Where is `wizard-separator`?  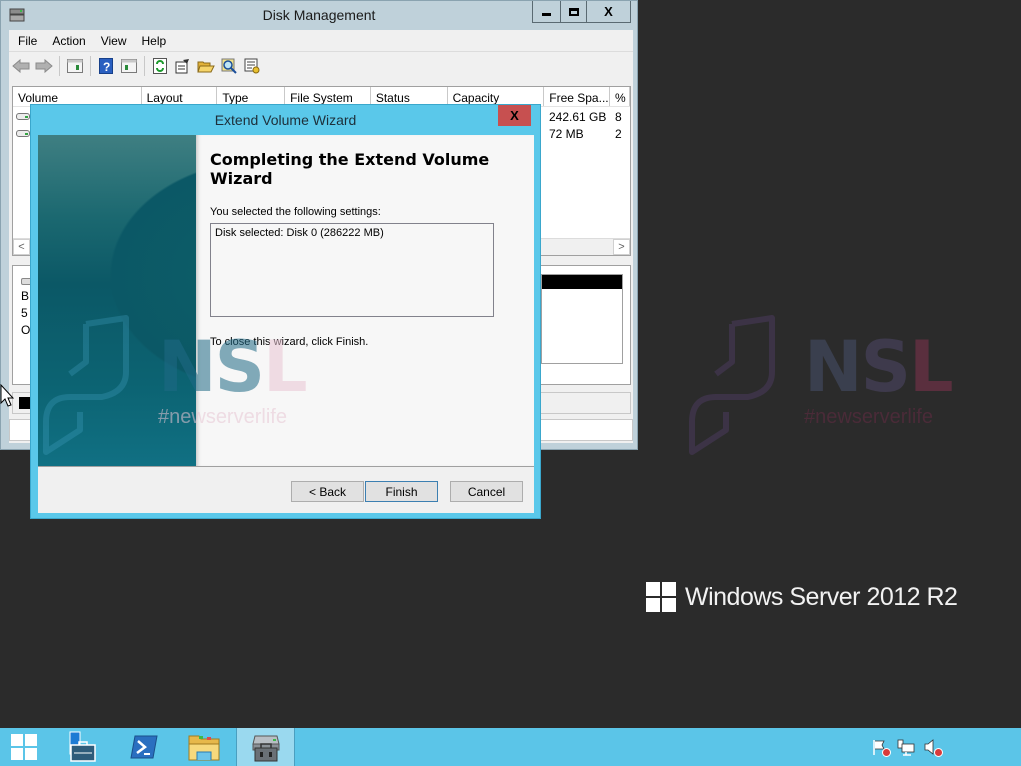
wizard-separator is located at coordinates (286, 466).